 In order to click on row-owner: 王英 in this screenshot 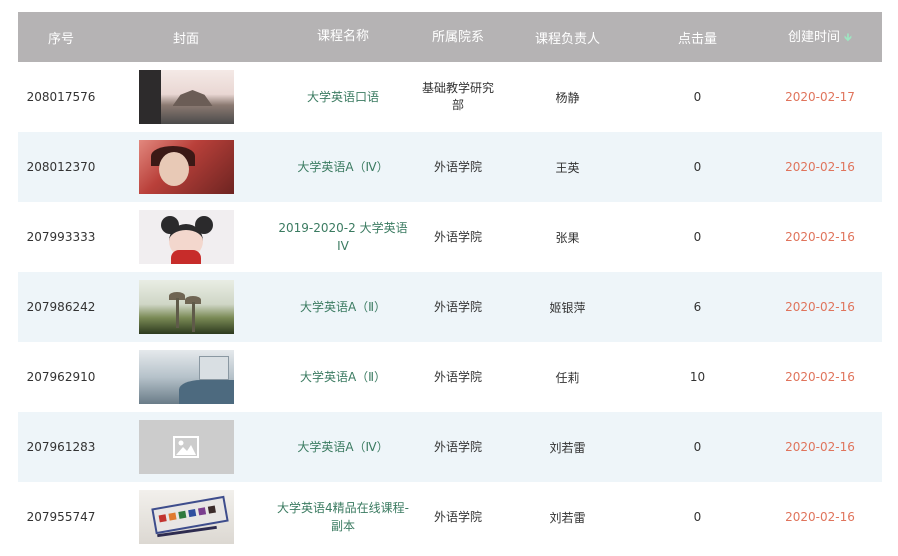, I will do `click(567, 167)`.